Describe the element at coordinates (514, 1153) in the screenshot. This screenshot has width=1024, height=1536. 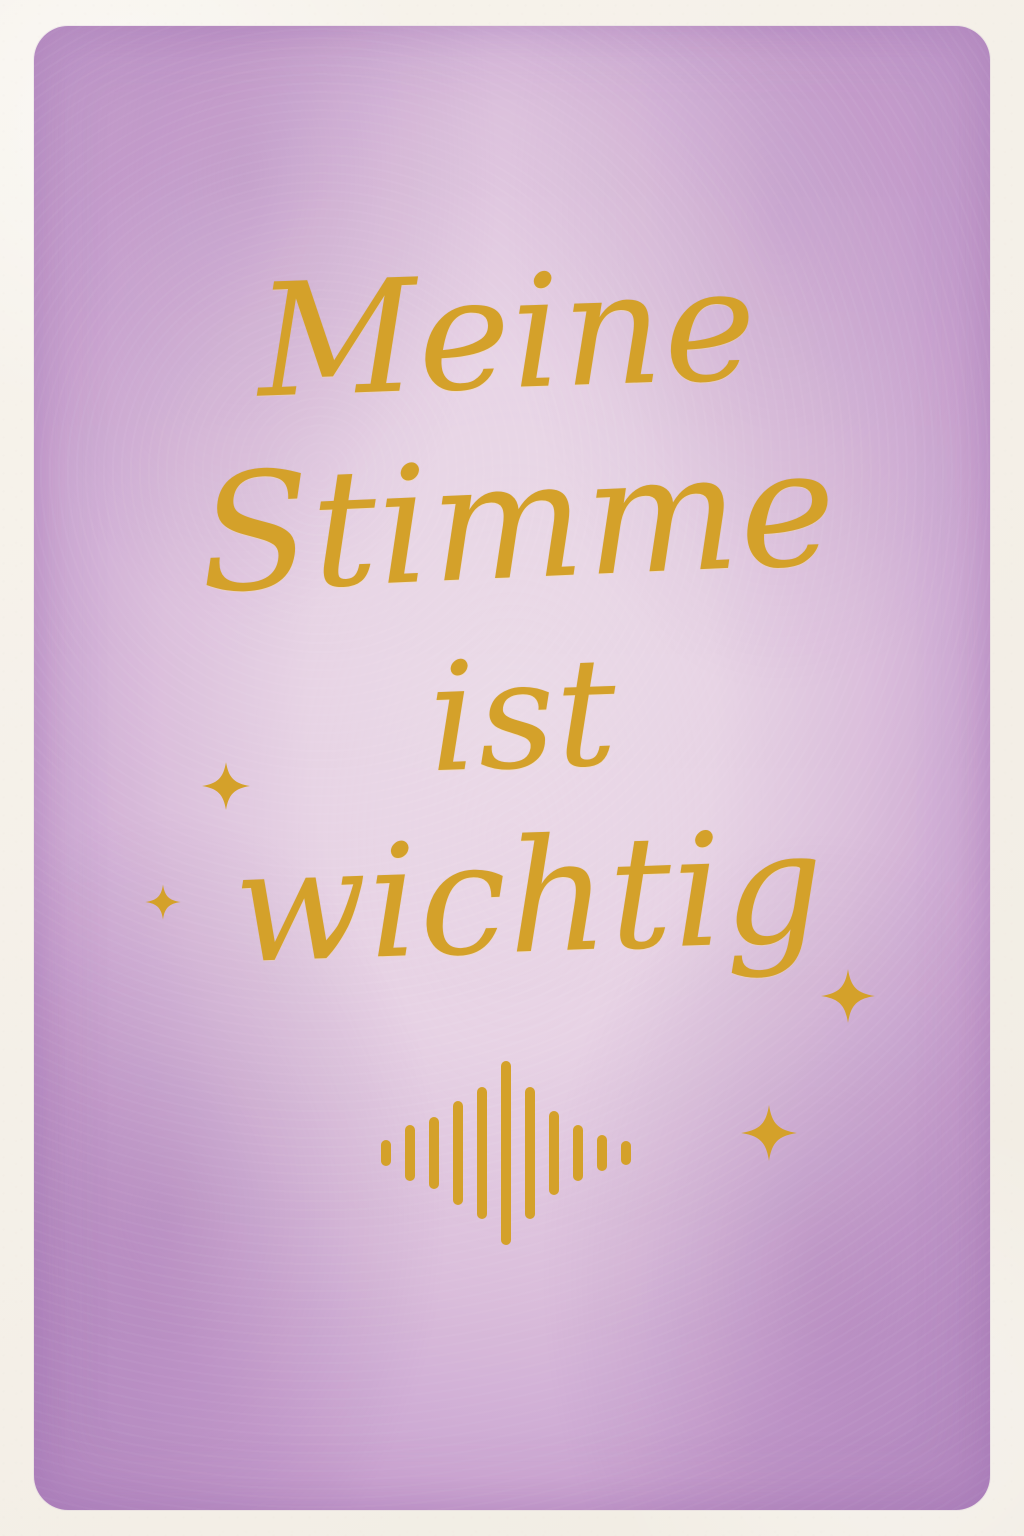
I see `sound-wave-icon` at that location.